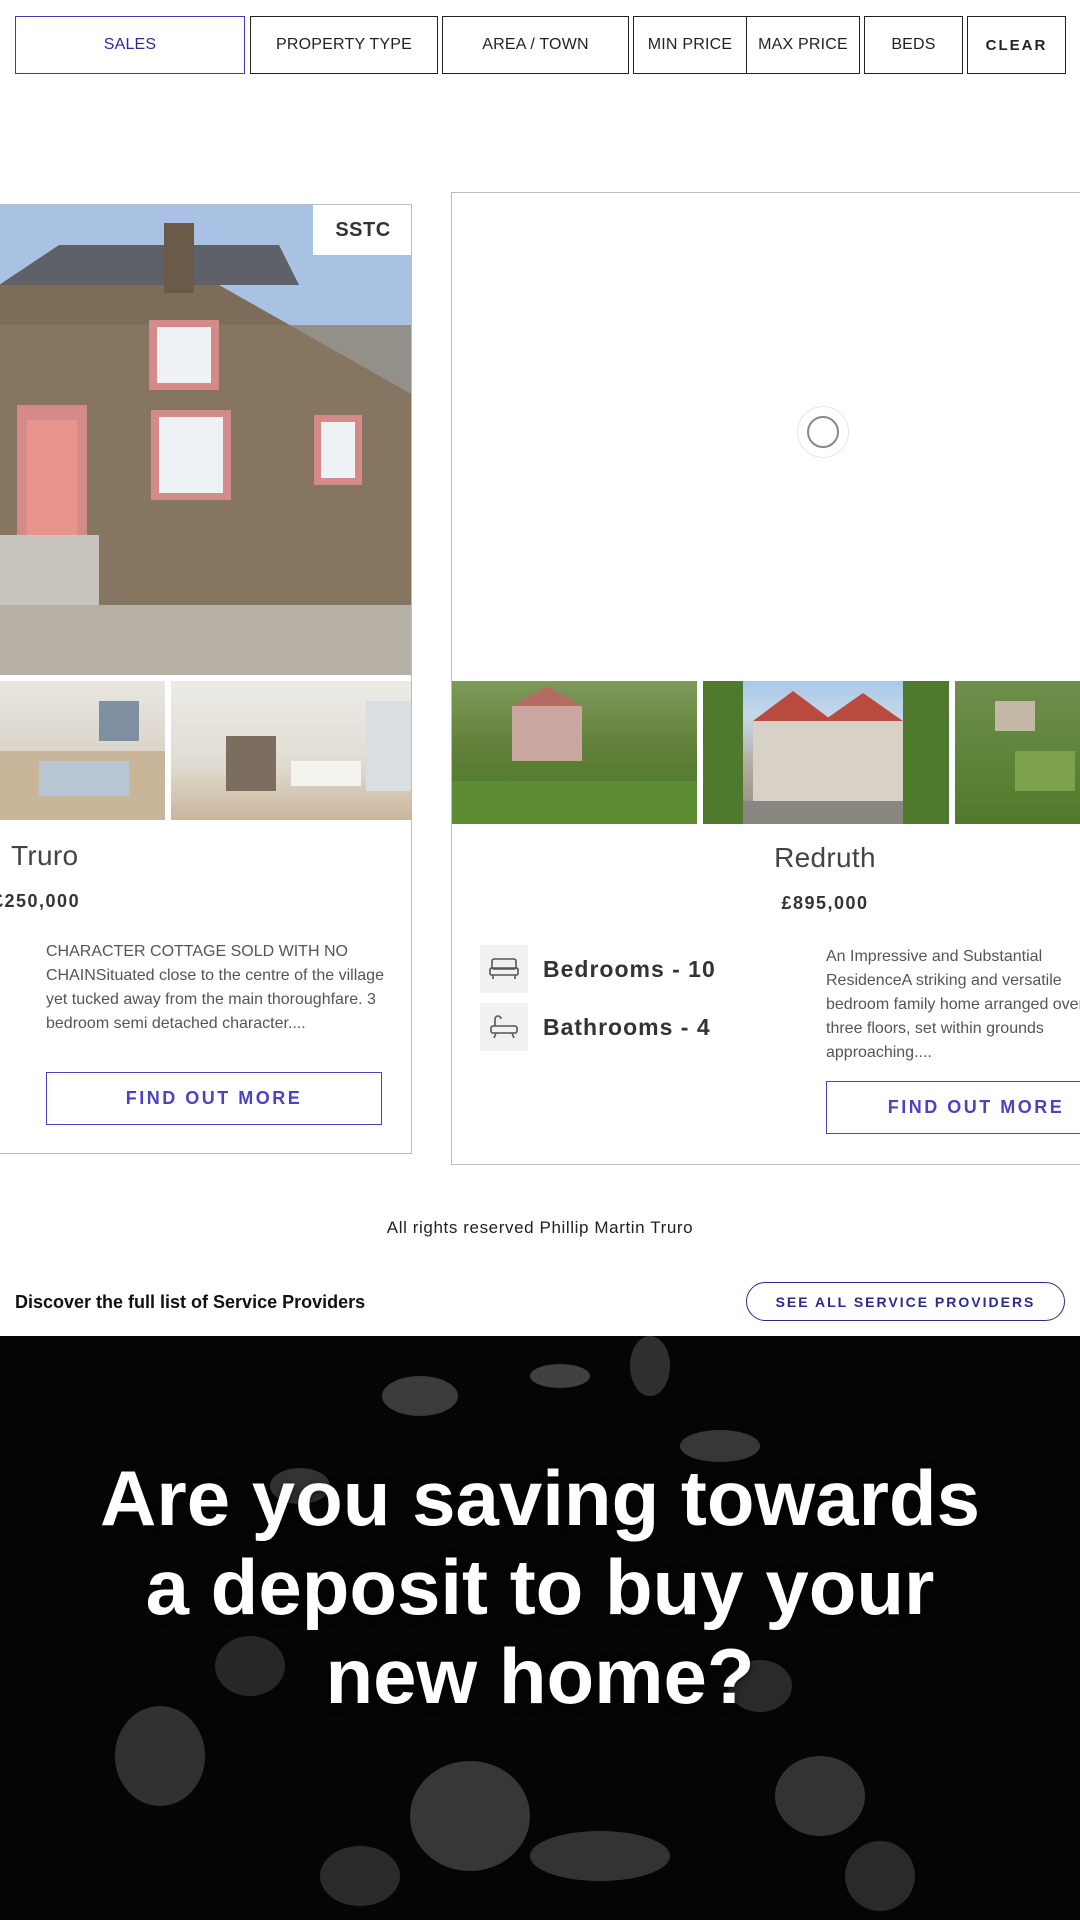 The width and height of the screenshot is (1080, 1920). What do you see at coordinates (82, 760) in the screenshot?
I see `lounge-photo-illustration` at bounding box center [82, 760].